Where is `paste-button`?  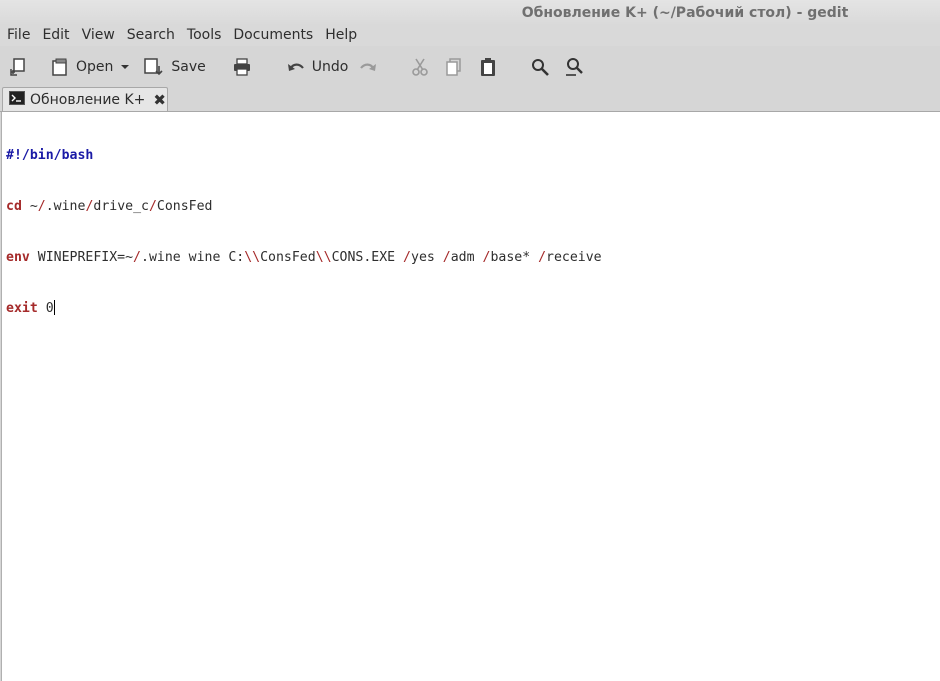 paste-button is located at coordinates (488, 67).